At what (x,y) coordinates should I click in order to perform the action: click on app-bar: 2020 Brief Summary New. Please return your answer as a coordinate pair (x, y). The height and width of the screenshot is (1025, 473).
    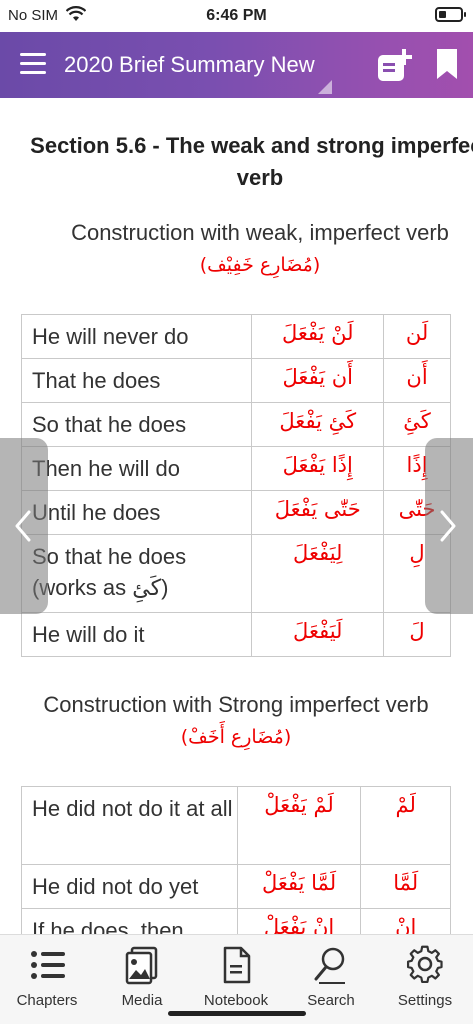
    Looking at the image, I should click on (236, 65).